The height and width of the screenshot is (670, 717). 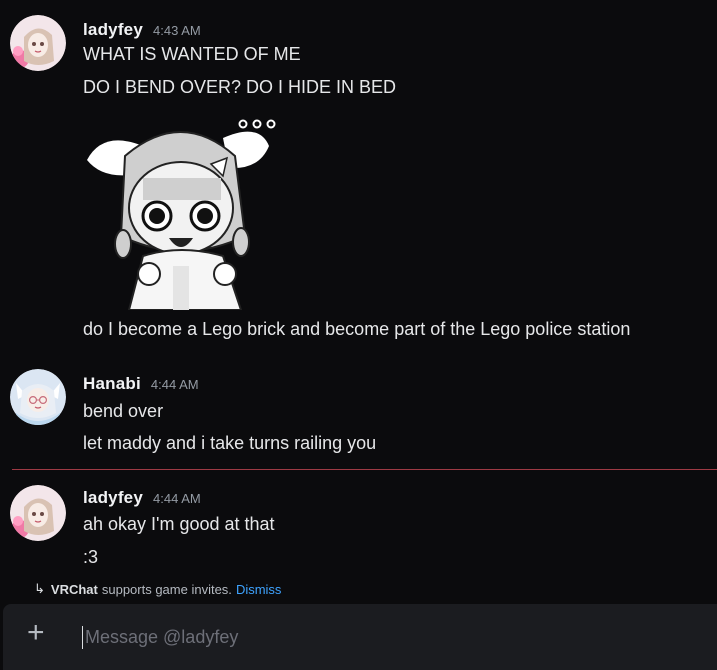 What do you see at coordinates (179, 524) in the screenshot?
I see `message-text: ah okay I'm good at that` at bounding box center [179, 524].